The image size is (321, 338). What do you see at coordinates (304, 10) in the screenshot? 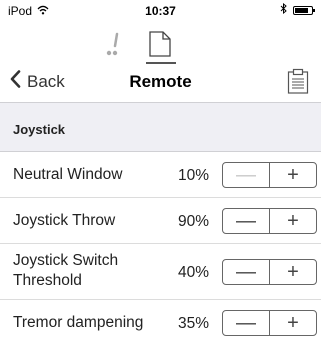
I see `battery-icon` at bounding box center [304, 10].